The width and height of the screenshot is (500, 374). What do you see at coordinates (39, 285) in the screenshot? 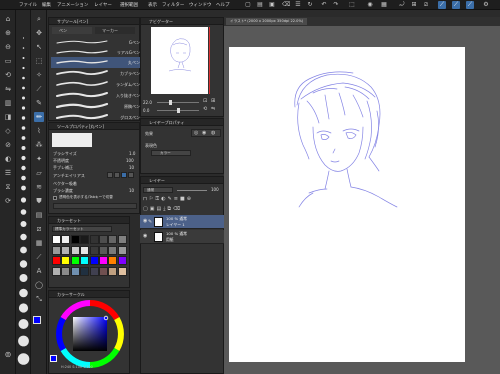
I see `balloon-icon: ◯` at bounding box center [39, 285].